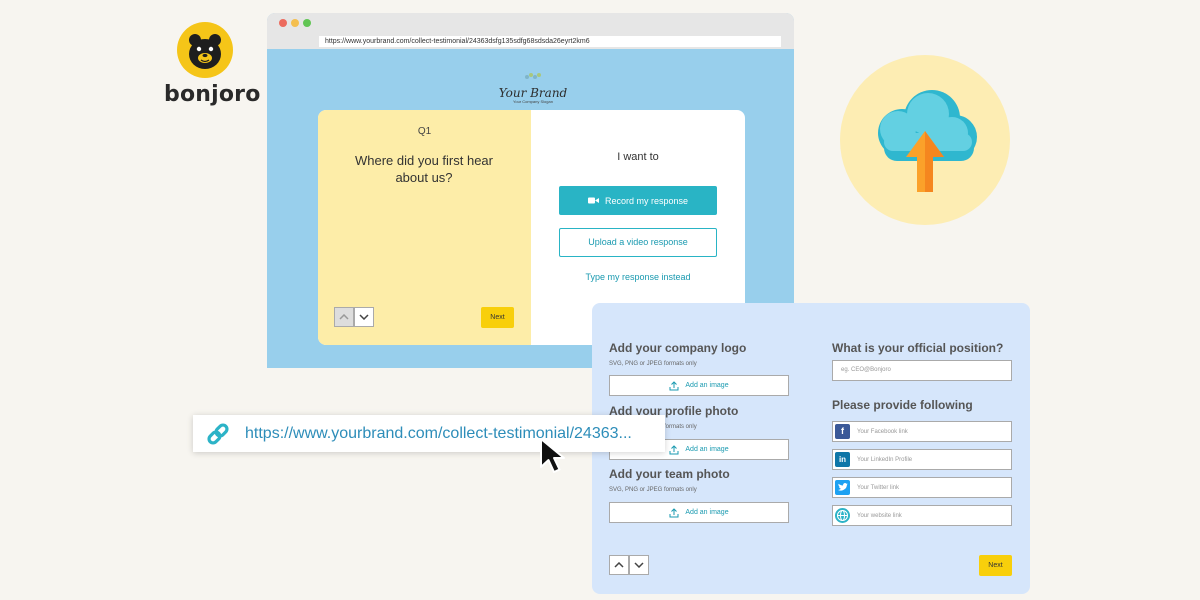  I want to click on facebook-field: f Your Facebook link, so click(922, 431).